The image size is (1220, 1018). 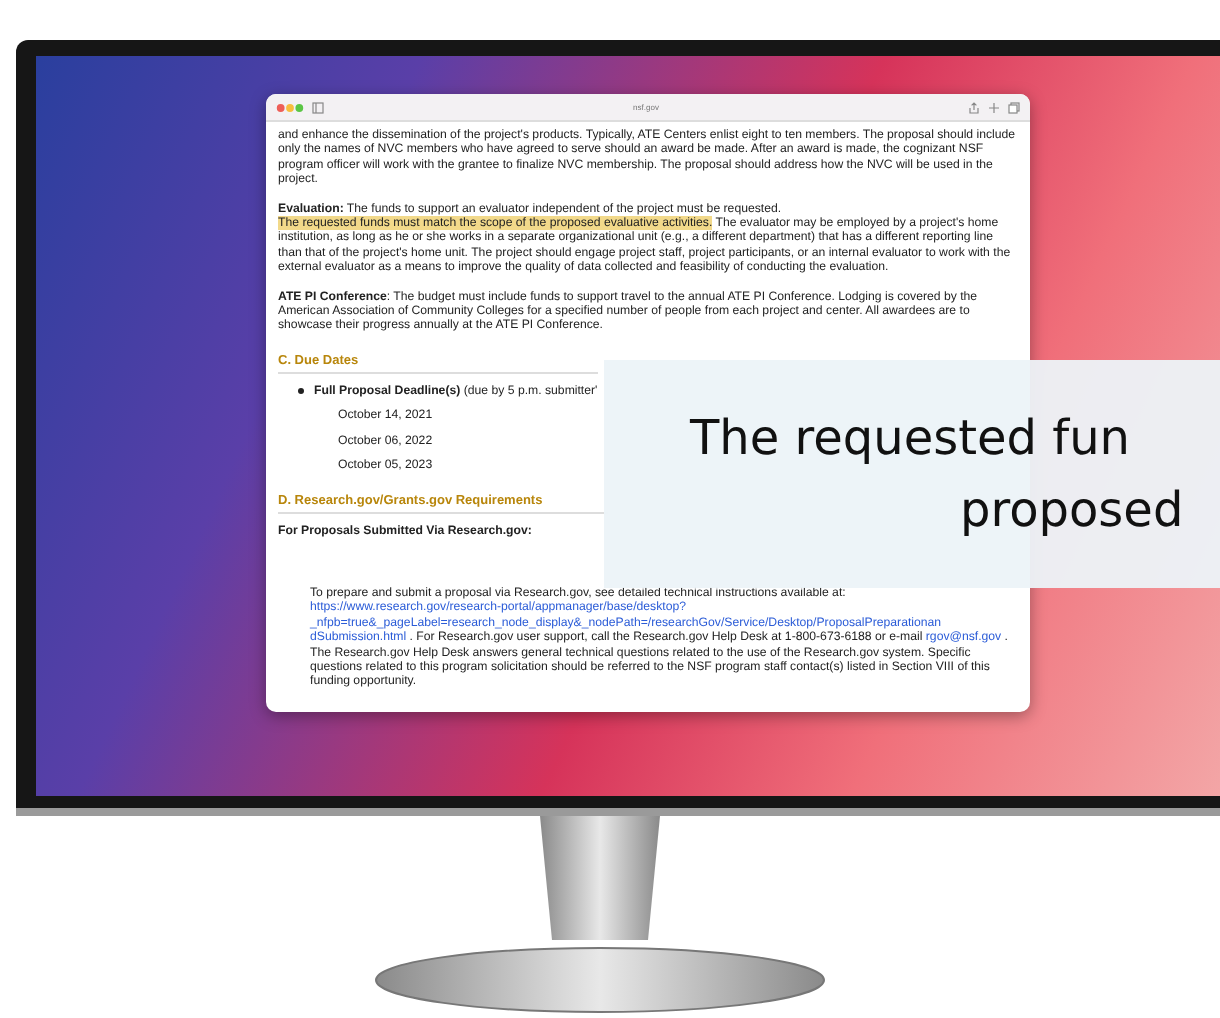 I want to click on sidebar-icon, so click(x=318, y=107).